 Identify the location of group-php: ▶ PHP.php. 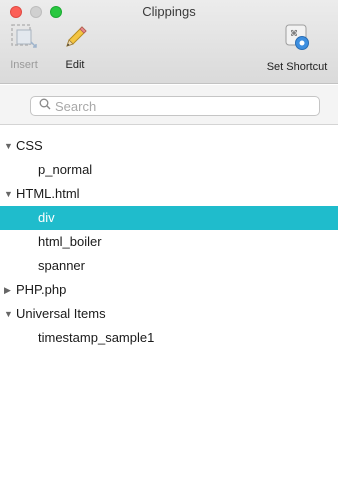
(169, 290).